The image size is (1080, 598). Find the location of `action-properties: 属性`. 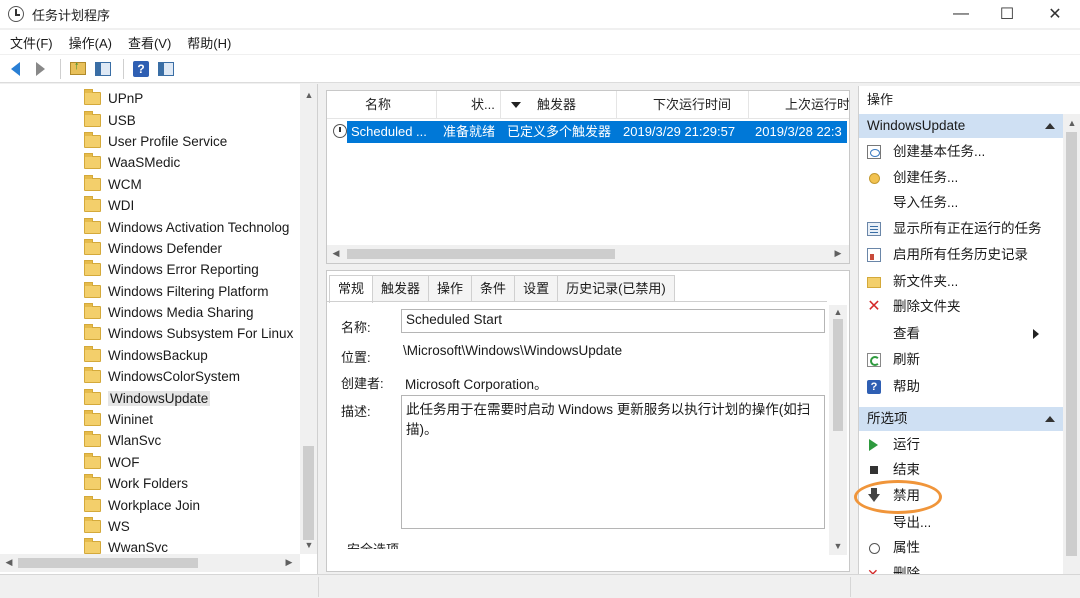

action-properties: 属性 is located at coordinates (961, 548).